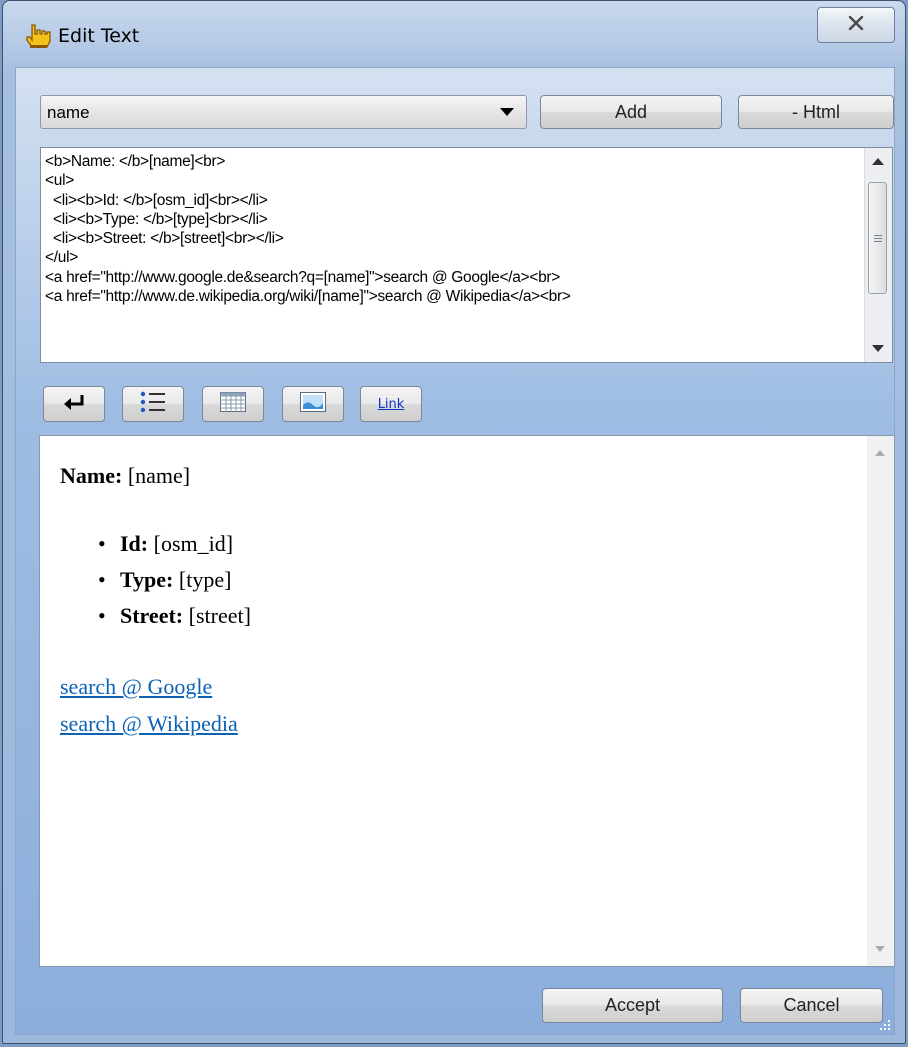 The height and width of the screenshot is (1047, 908). I want to click on bullet-list-icon, so click(153, 404).